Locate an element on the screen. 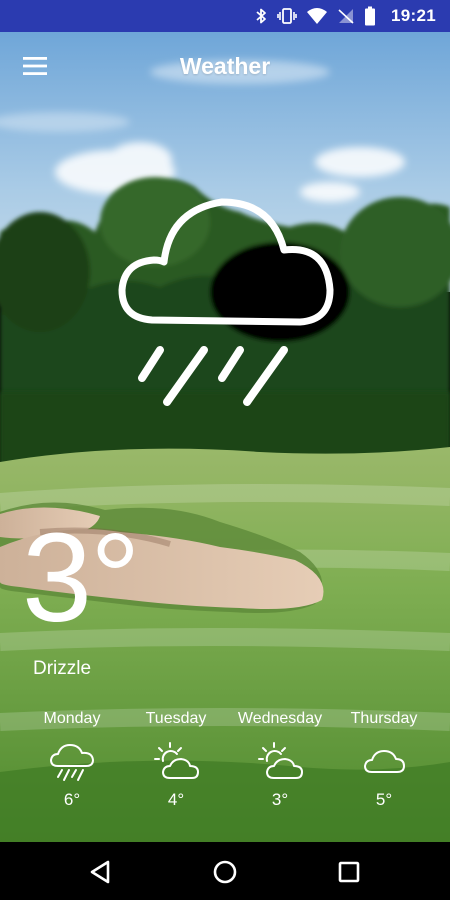 This screenshot has width=450, height=900. current-temperature: 3° is located at coordinates (81, 577).